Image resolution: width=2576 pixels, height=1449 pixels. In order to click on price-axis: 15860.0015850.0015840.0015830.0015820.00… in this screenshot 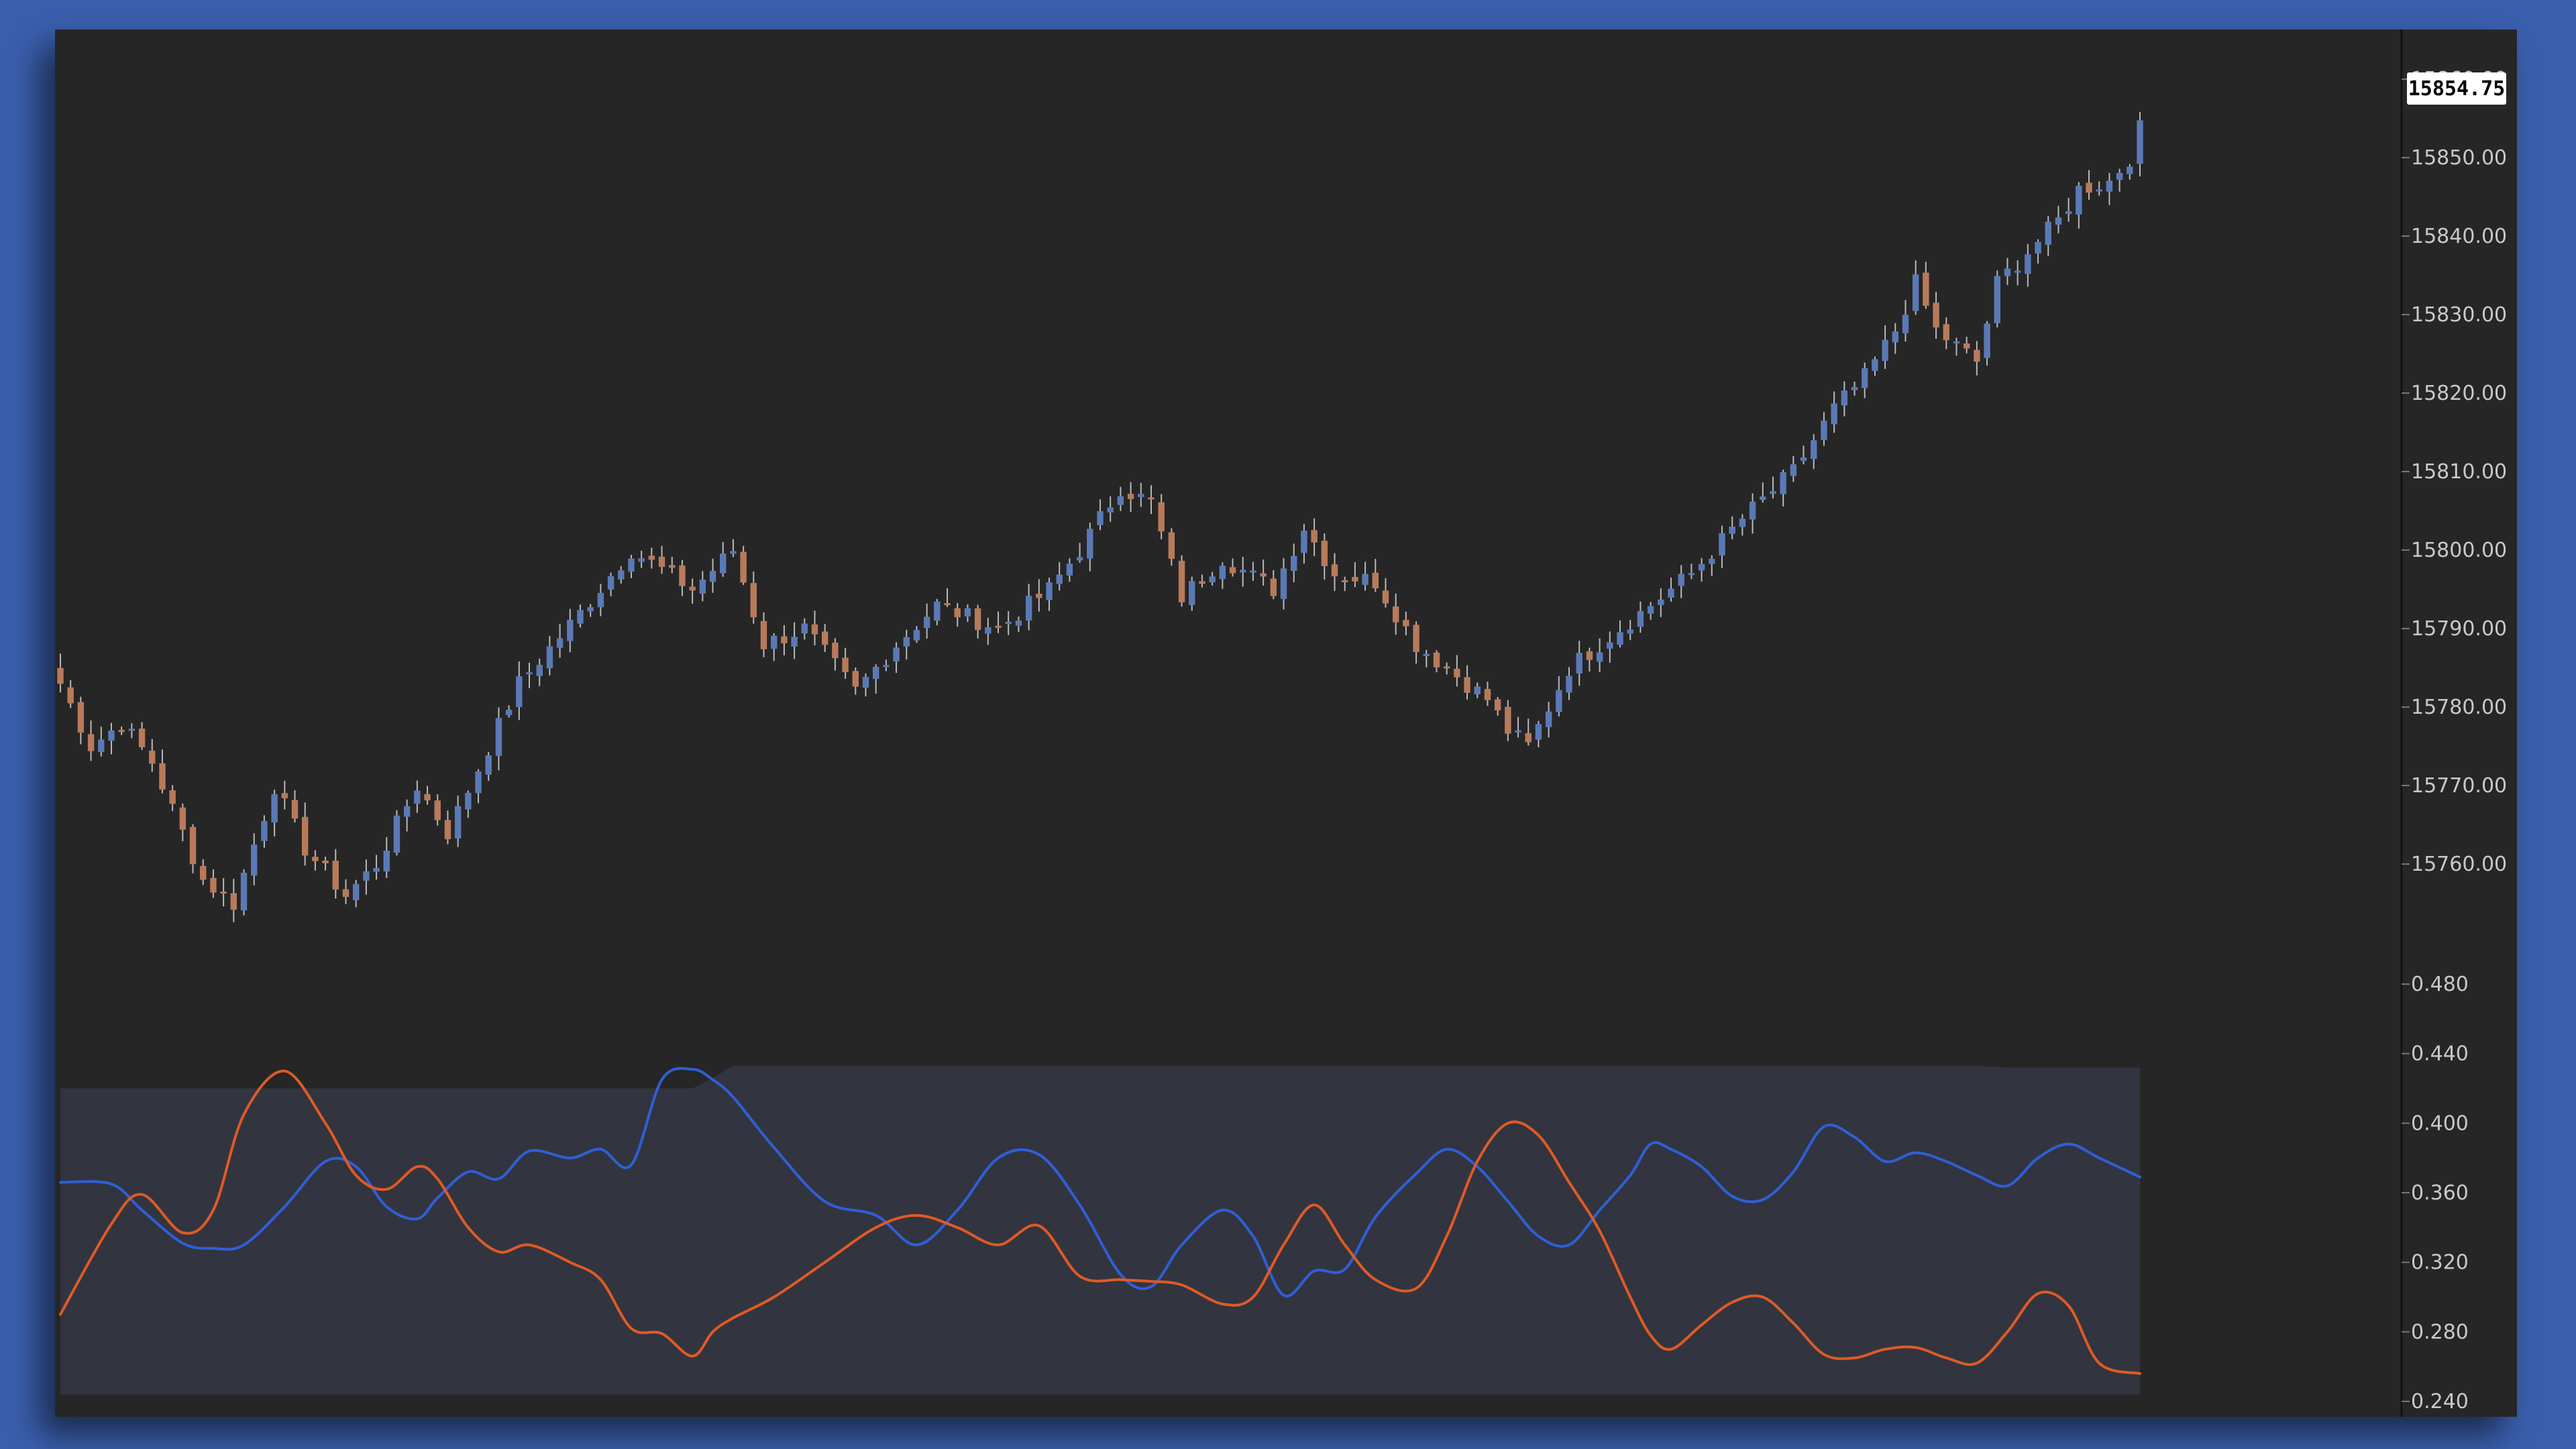, I will do `click(2454, 472)`.